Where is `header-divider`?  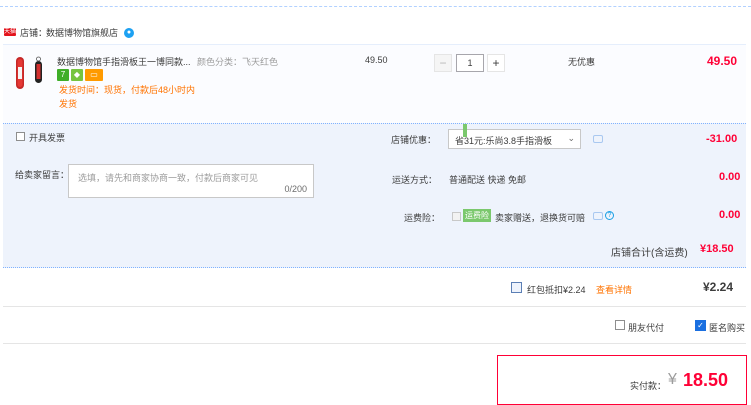
header-divider is located at coordinates (375, 3).